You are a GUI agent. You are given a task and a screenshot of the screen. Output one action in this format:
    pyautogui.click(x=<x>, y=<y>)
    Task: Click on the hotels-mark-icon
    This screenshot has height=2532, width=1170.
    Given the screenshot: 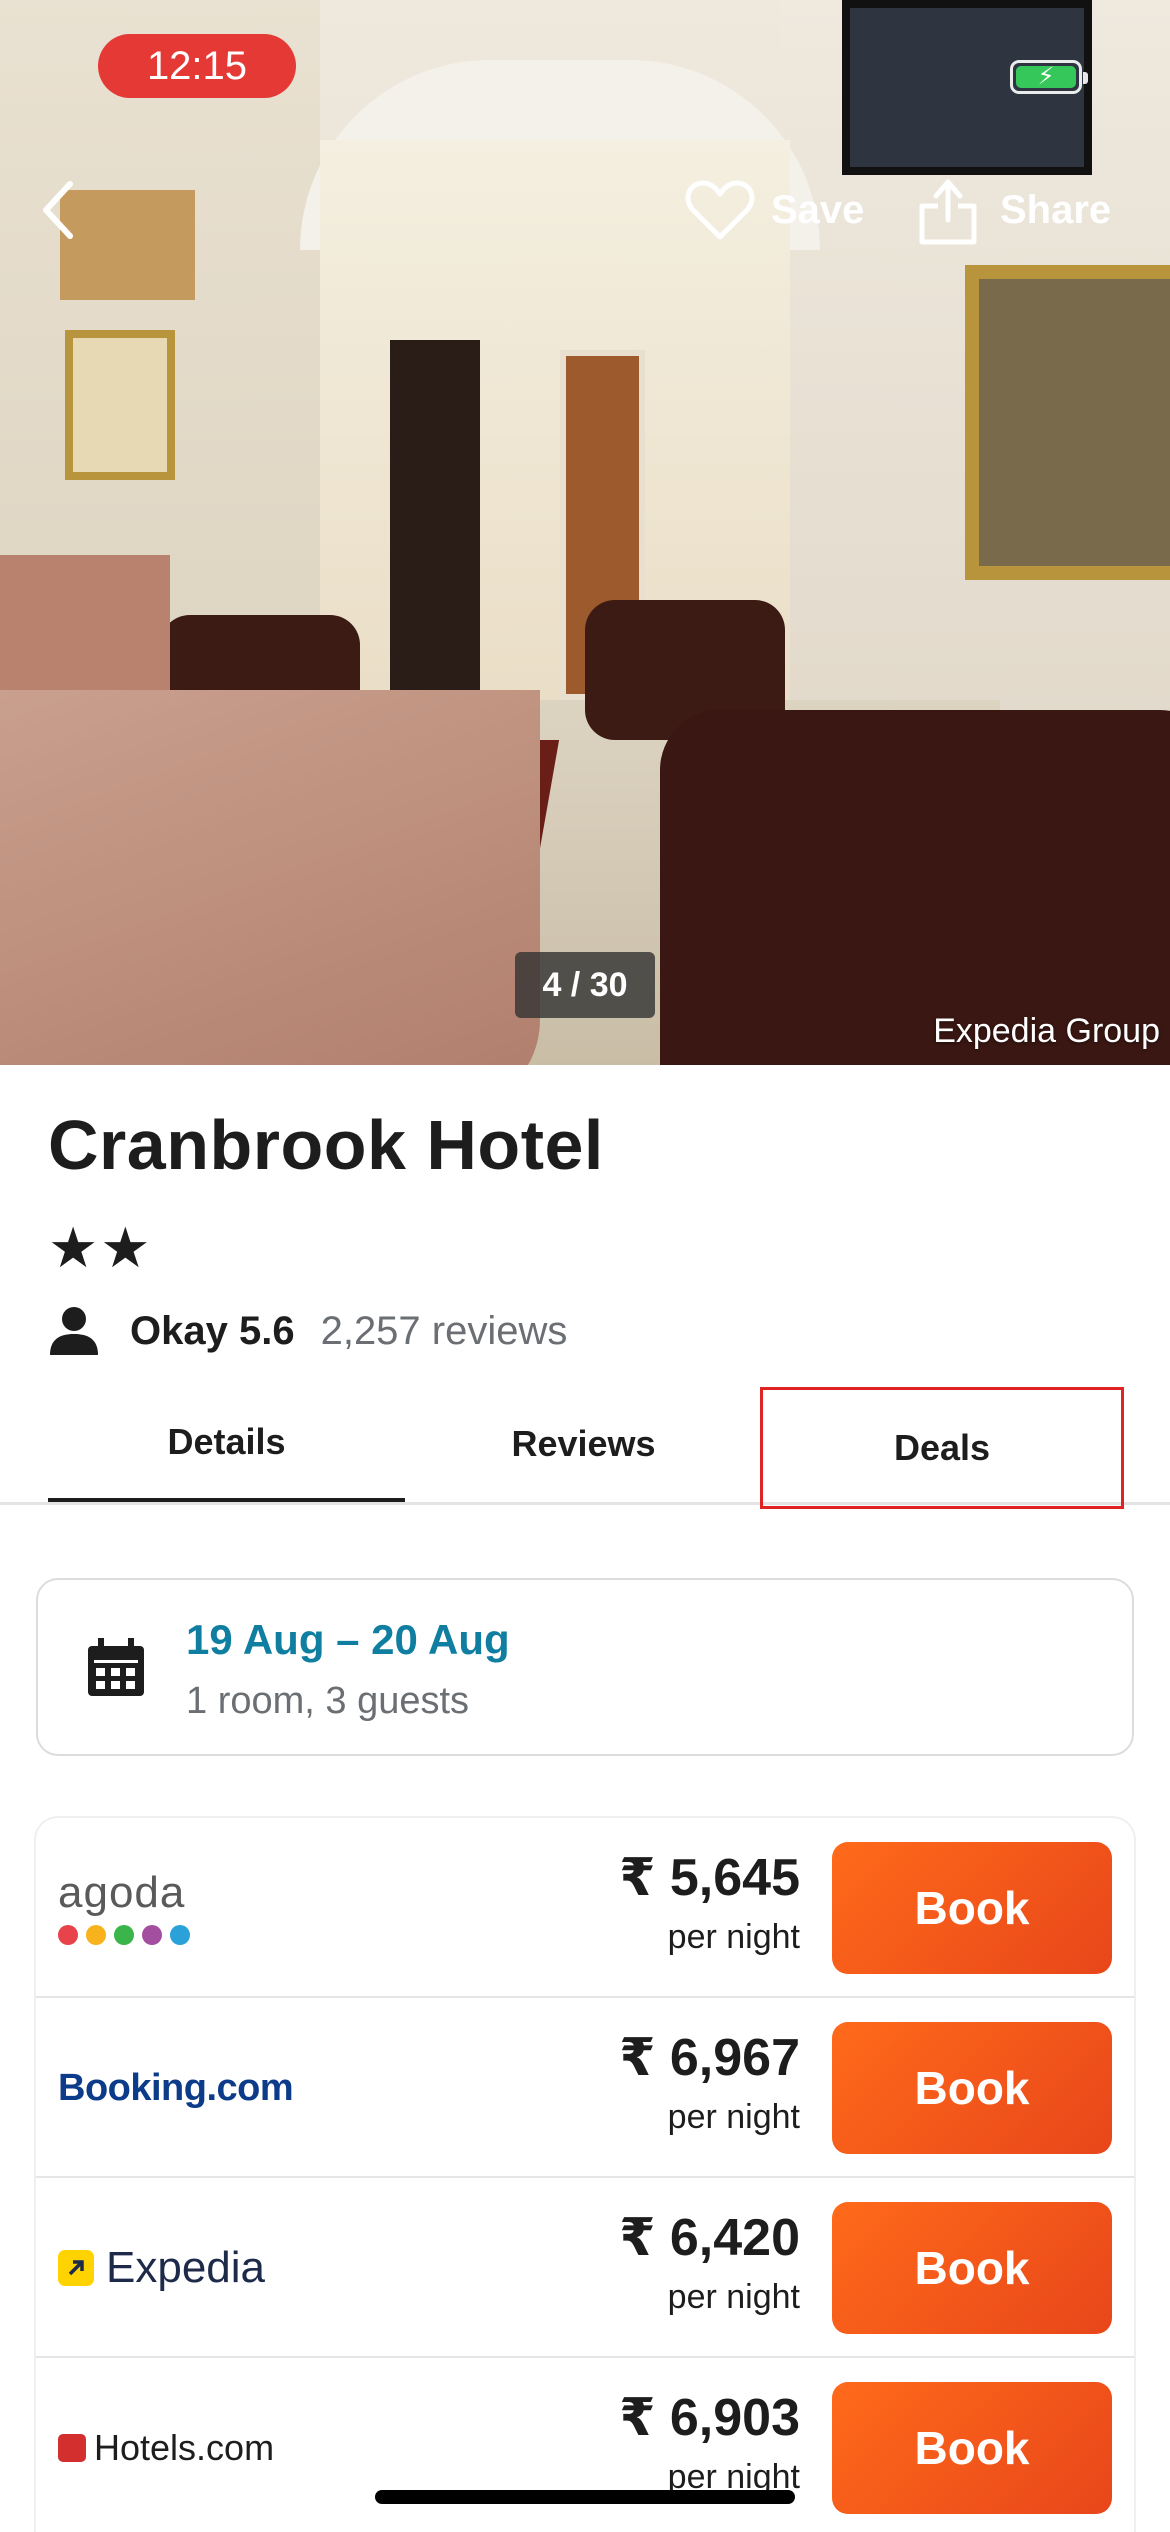 What is the action you would take?
    pyautogui.click(x=72, y=2448)
    